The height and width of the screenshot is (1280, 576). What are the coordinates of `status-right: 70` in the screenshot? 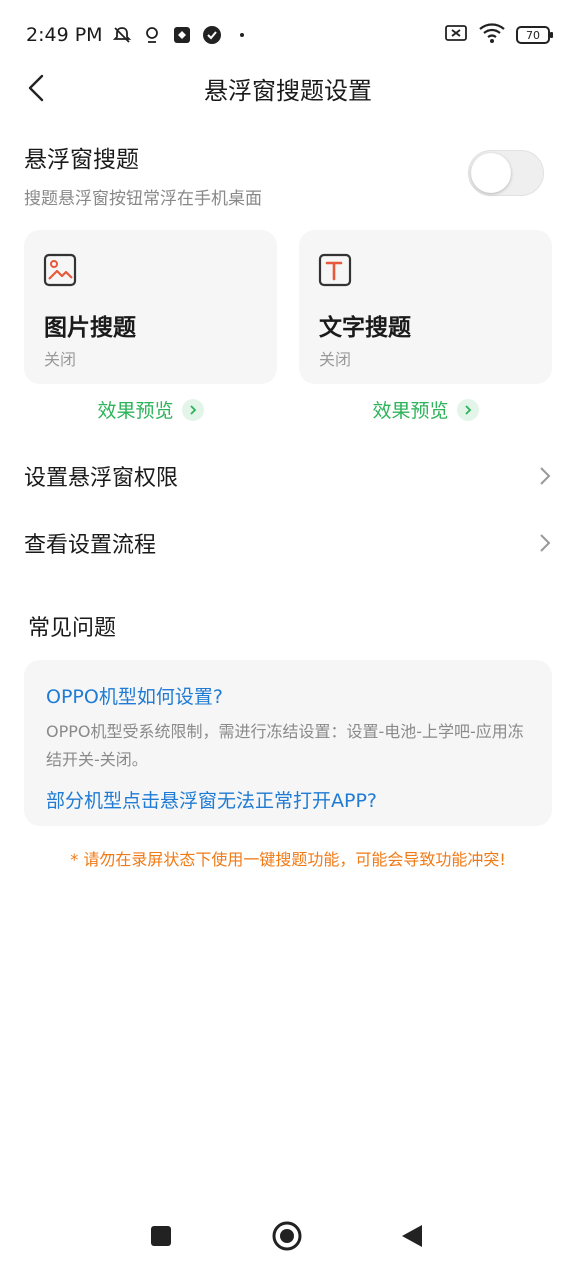 It's located at (498, 35).